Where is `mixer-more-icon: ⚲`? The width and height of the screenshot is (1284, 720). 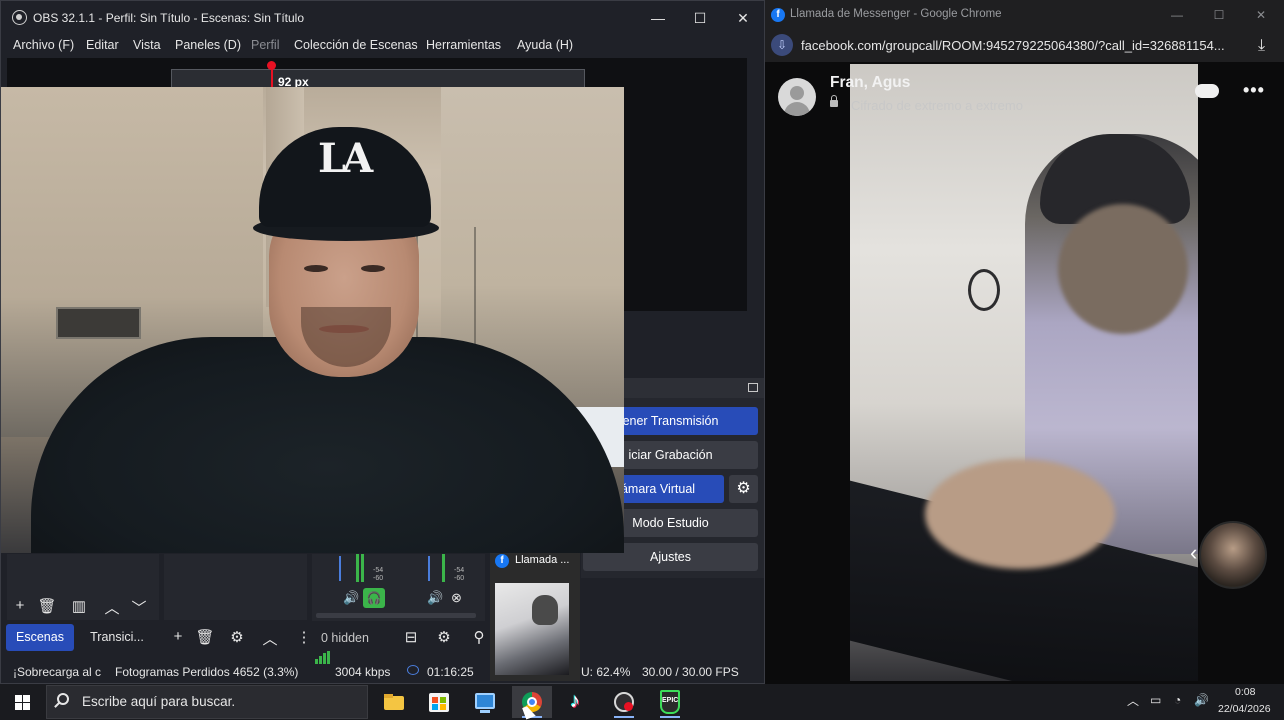
mixer-more-icon: ⚲ is located at coordinates (479, 637).